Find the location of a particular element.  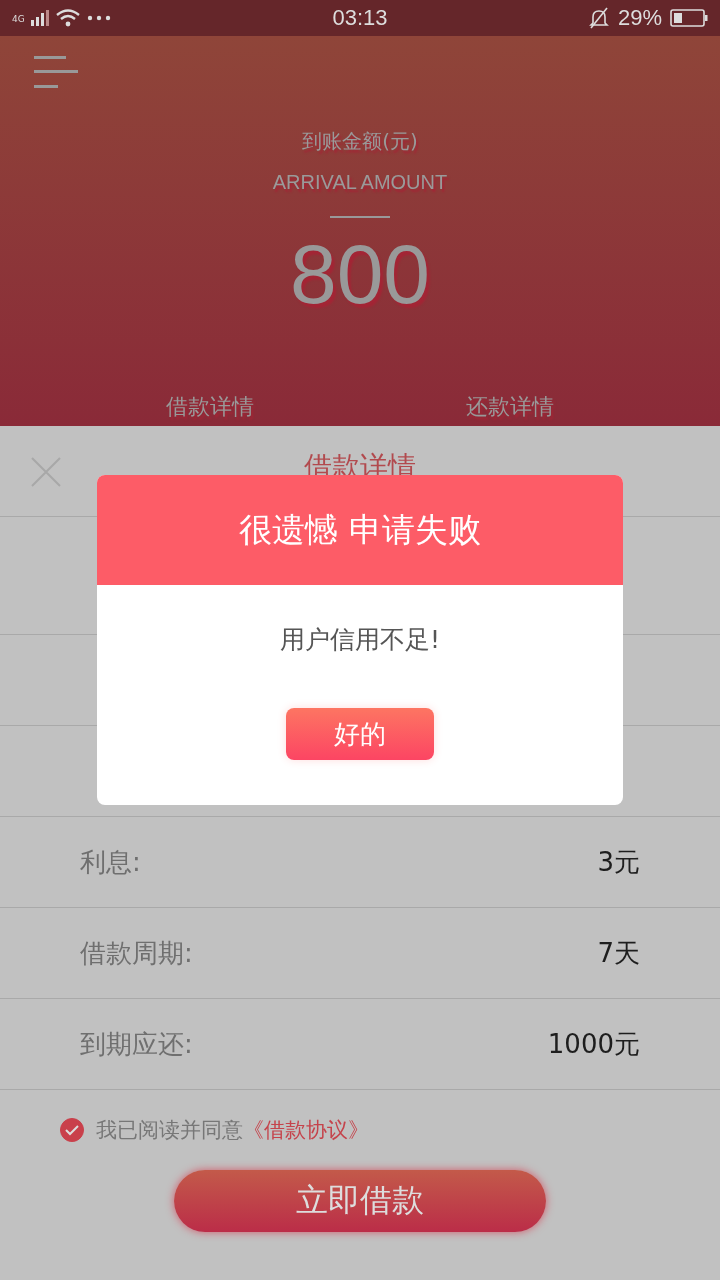

detail-tab: 还款详情 is located at coordinates (510, 407).